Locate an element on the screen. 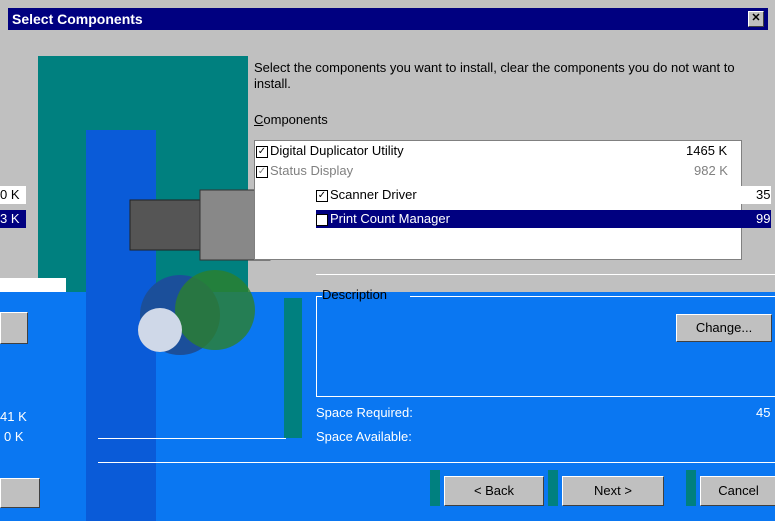 This screenshot has width=775, height=521. window-title: Select Components is located at coordinates (77, 19).